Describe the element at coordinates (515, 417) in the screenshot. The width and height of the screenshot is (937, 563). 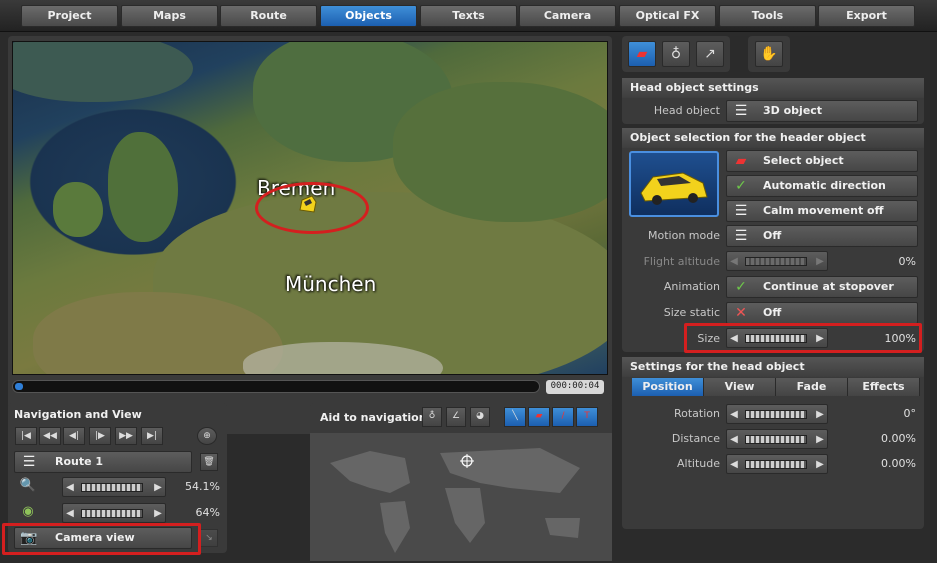
I see `route-line-icon: ╲` at that location.